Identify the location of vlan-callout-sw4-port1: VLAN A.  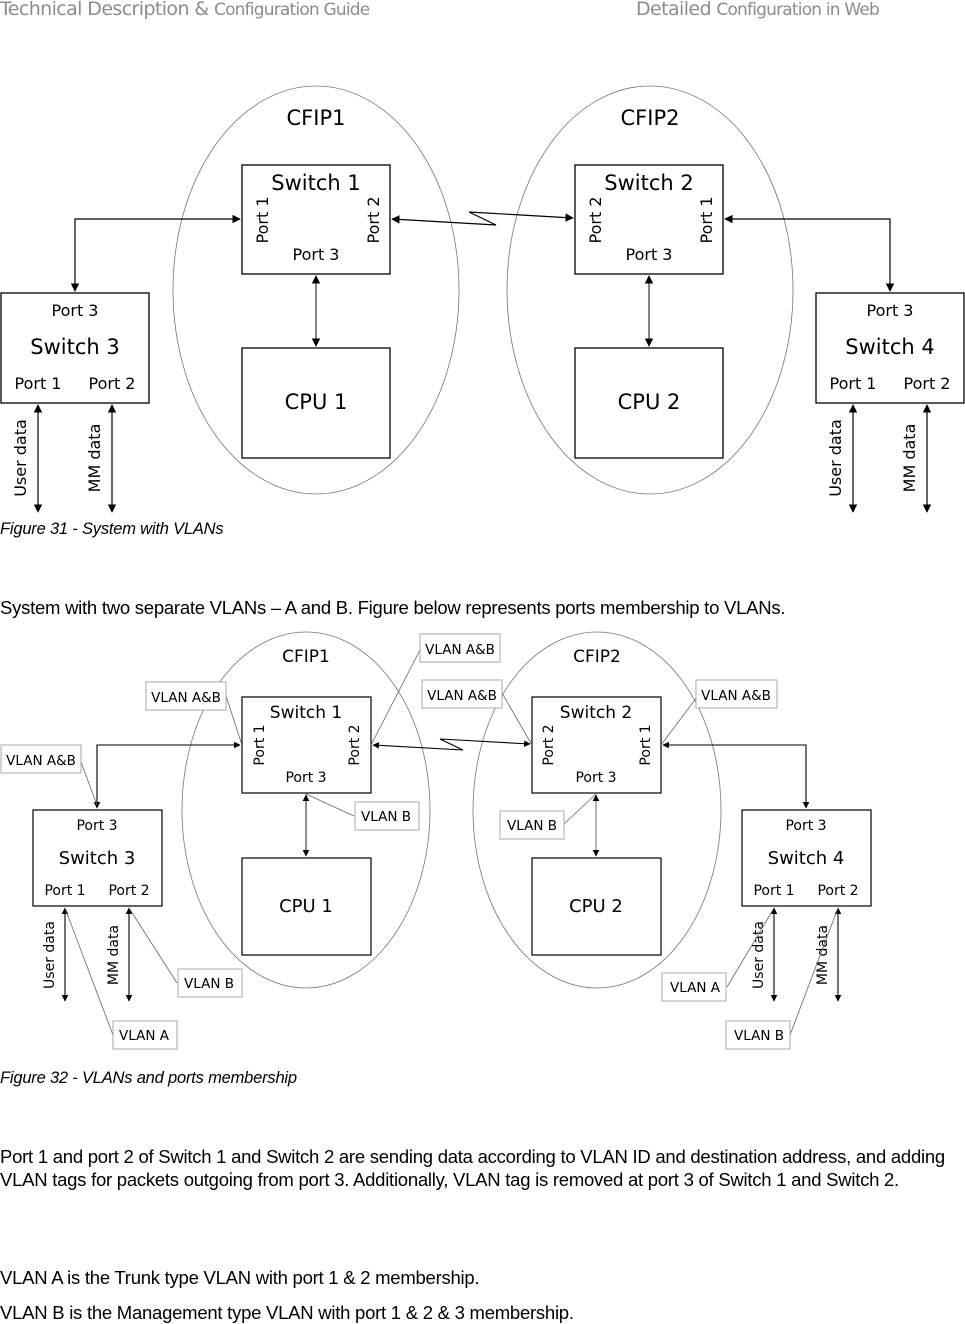
(694, 987).